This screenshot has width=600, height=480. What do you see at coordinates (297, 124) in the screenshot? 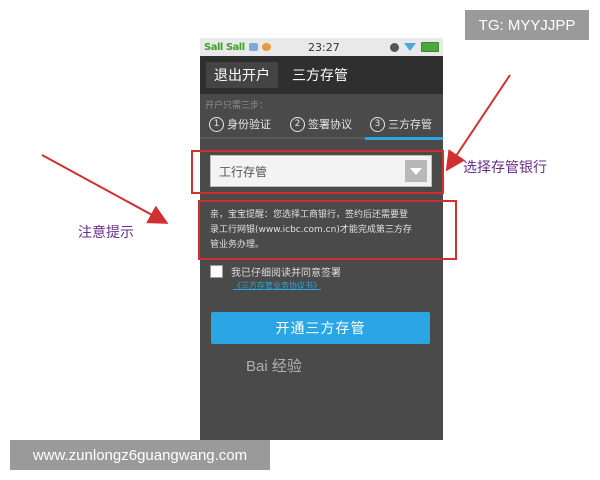
I see `step-number: 2` at bounding box center [297, 124].